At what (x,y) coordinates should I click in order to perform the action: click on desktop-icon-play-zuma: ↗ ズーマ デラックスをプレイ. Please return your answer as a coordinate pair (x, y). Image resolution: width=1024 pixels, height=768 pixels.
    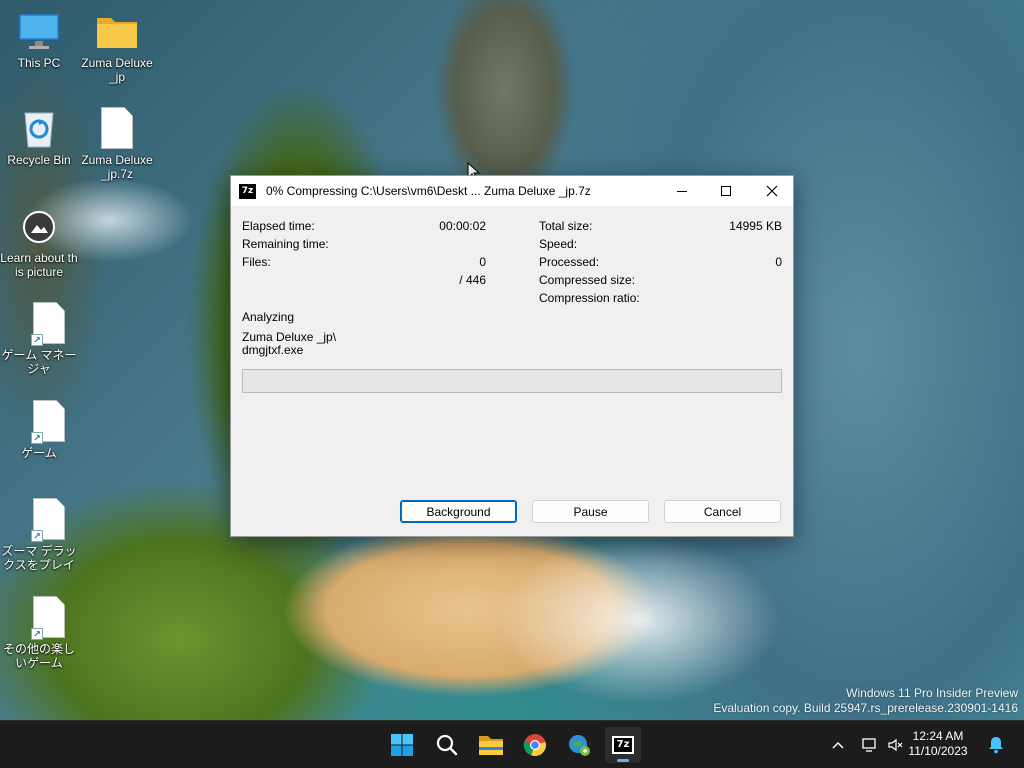
    Looking at the image, I should click on (39, 535).